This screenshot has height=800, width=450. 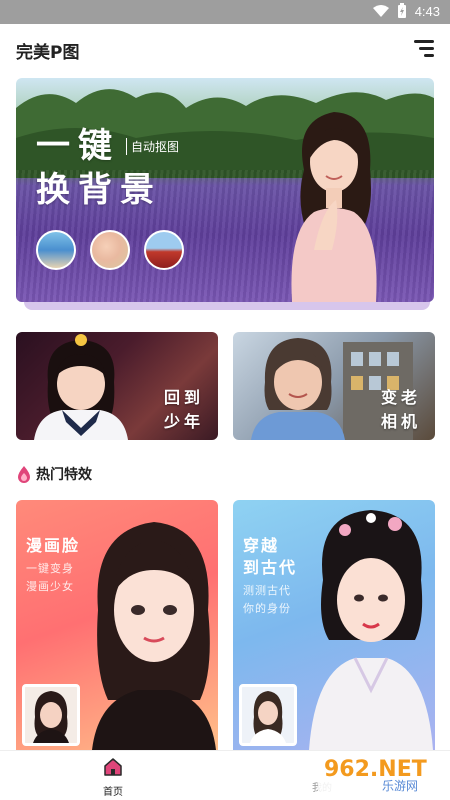 What do you see at coordinates (64, 475) in the screenshot?
I see `section-title: 热门特效` at bounding box center [64, 475].